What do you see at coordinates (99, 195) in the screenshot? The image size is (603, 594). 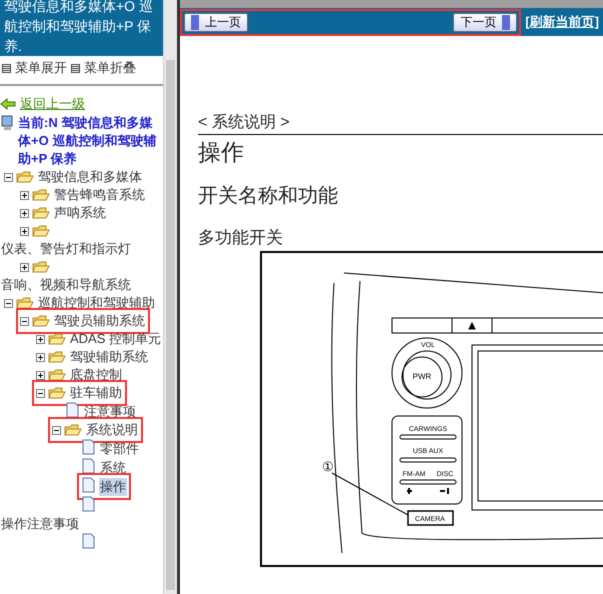 I see `tree-item: 警告蜂鸣音系统` at bounding box center [99, 195].